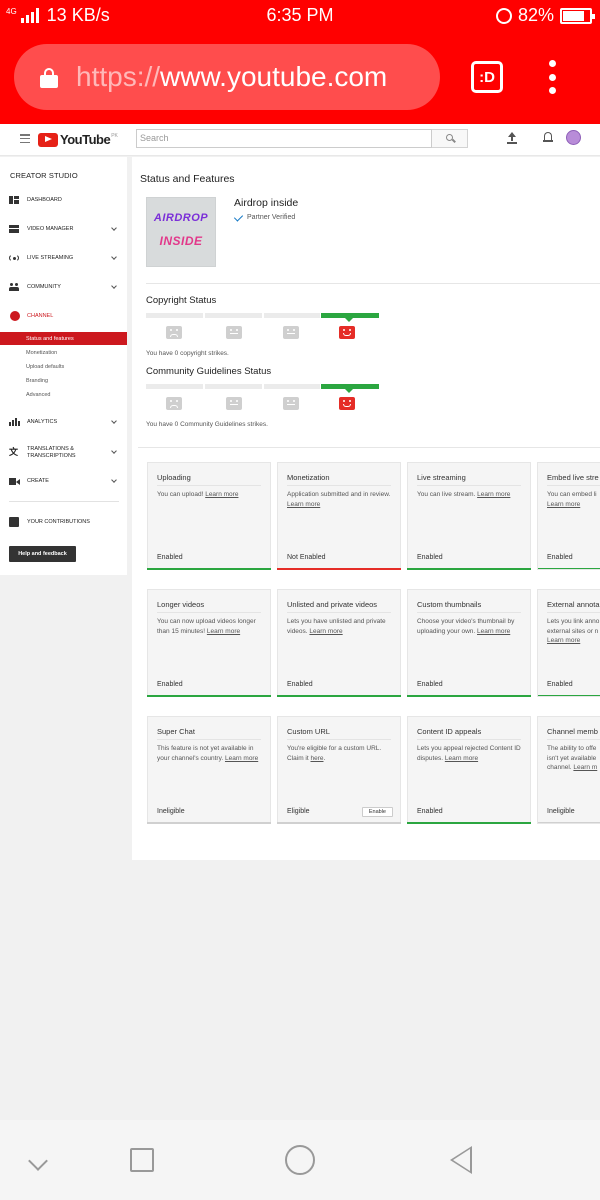  Describe the element at coordinates (63, 522) in the screenshot. I see `sidebar-item-your-contributions: YOUR CONTRIBUTIONS` at that location.